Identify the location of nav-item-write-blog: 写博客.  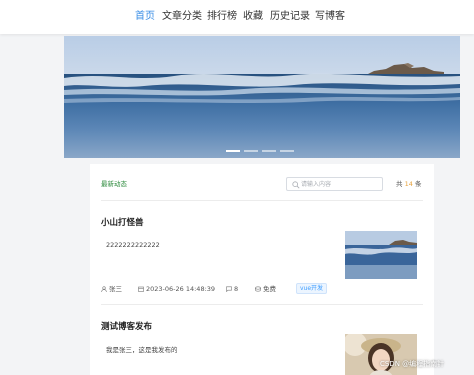
(330, 17).